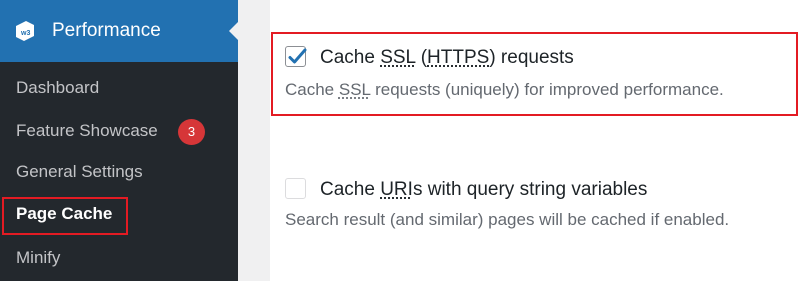 The height and width of the screenshot is (281, 807). Describe the element at coordinates (295, 188) in the screenshot. I see `cache-query-string-checkbox` at that location.